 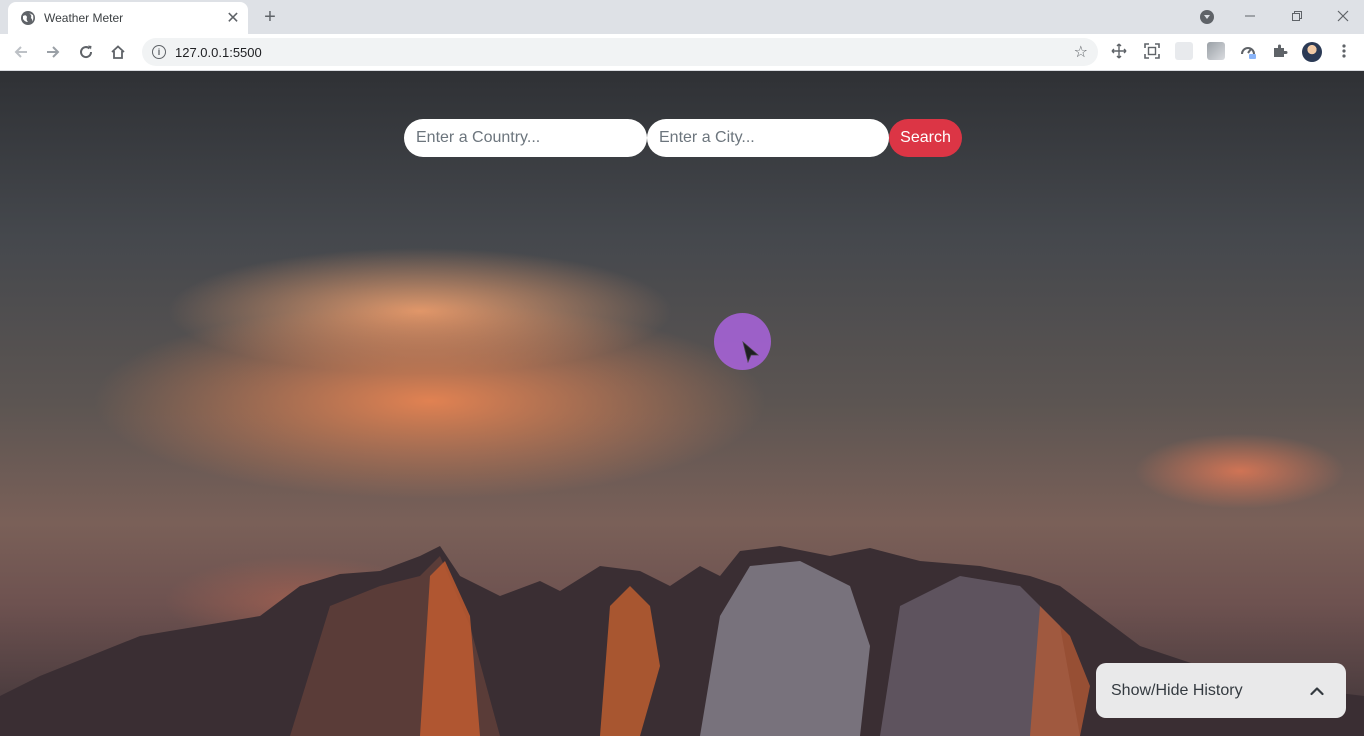 I want to click on move-icon, so click(x=1119, y=51).